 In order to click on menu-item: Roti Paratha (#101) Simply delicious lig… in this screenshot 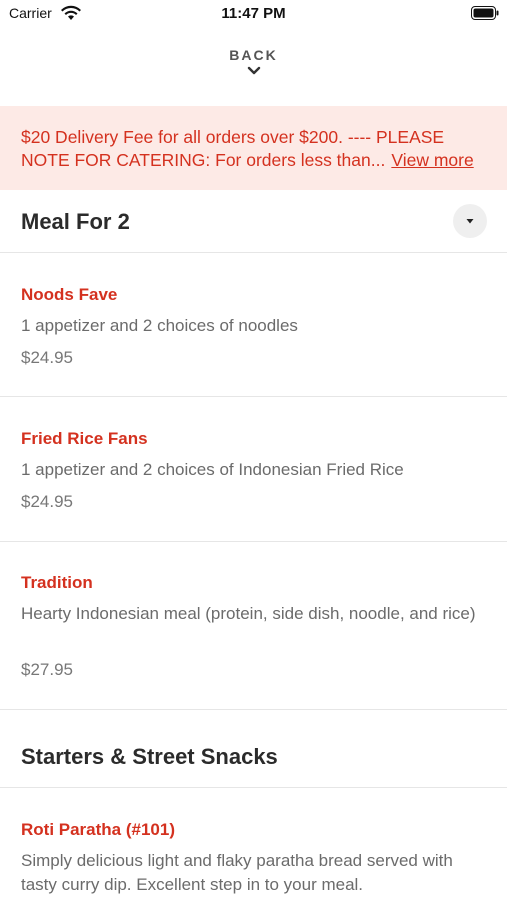, I will do `click(253, 844)`.